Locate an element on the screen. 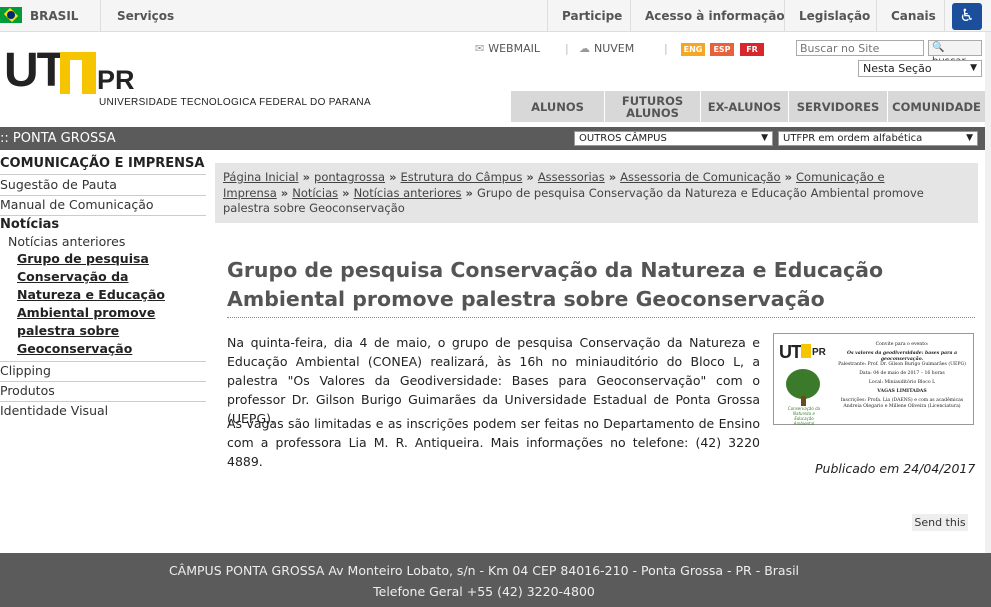 The image size is (991, 607). breadcrumb-link: pontagrossa is located at coordinates (349, 177).